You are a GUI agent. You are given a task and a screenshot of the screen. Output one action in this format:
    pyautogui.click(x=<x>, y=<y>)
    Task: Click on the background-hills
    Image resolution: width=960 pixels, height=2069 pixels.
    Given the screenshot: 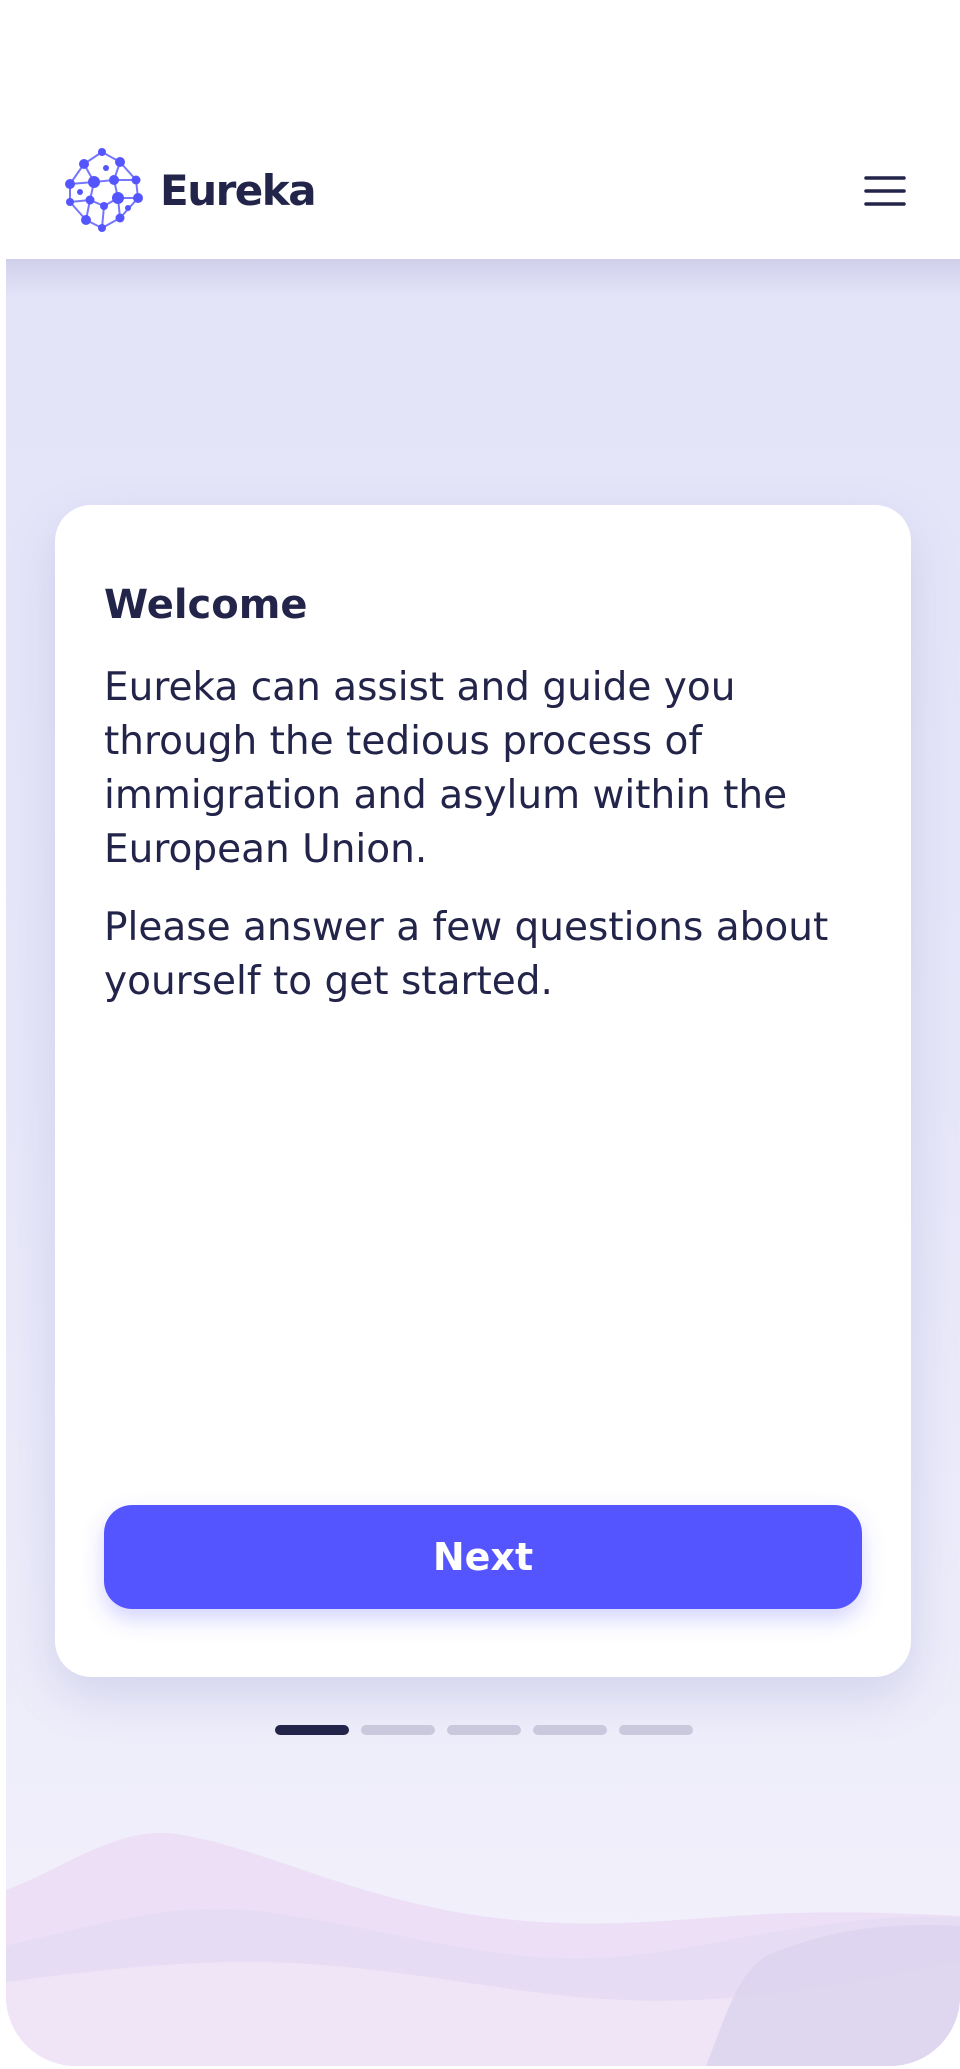 What is the action you would take?
    pyautogui.click(x=483, y=1949)
    